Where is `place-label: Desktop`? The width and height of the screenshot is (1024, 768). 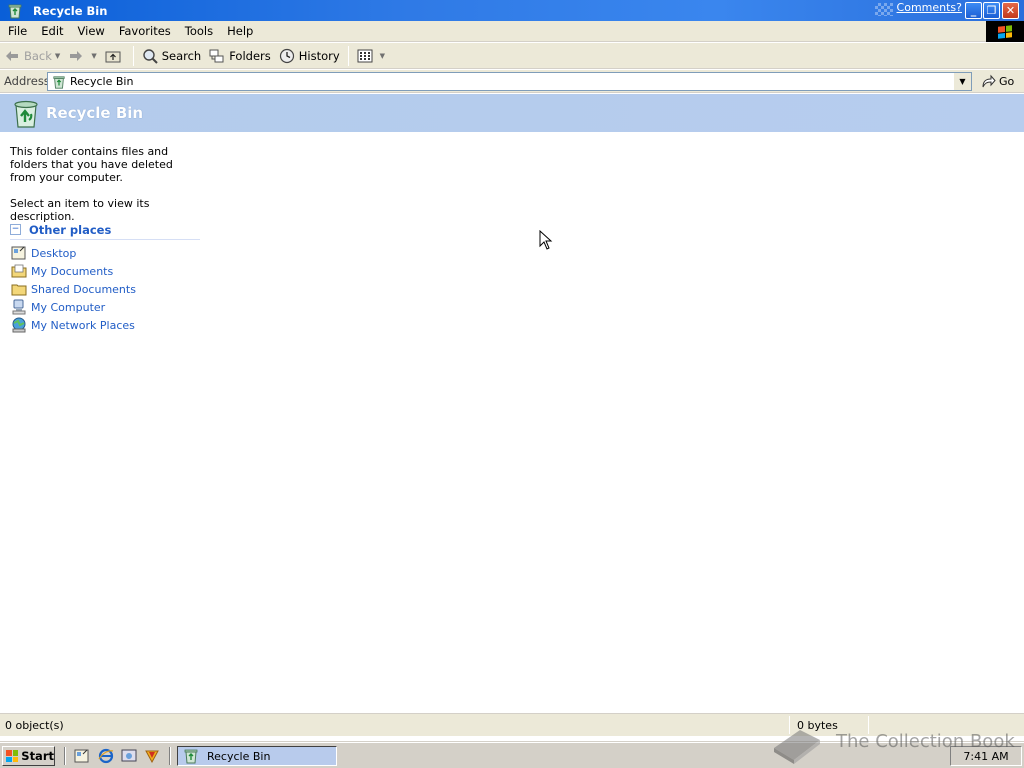 place-label: Desktop is located at coordinates (54, 253).